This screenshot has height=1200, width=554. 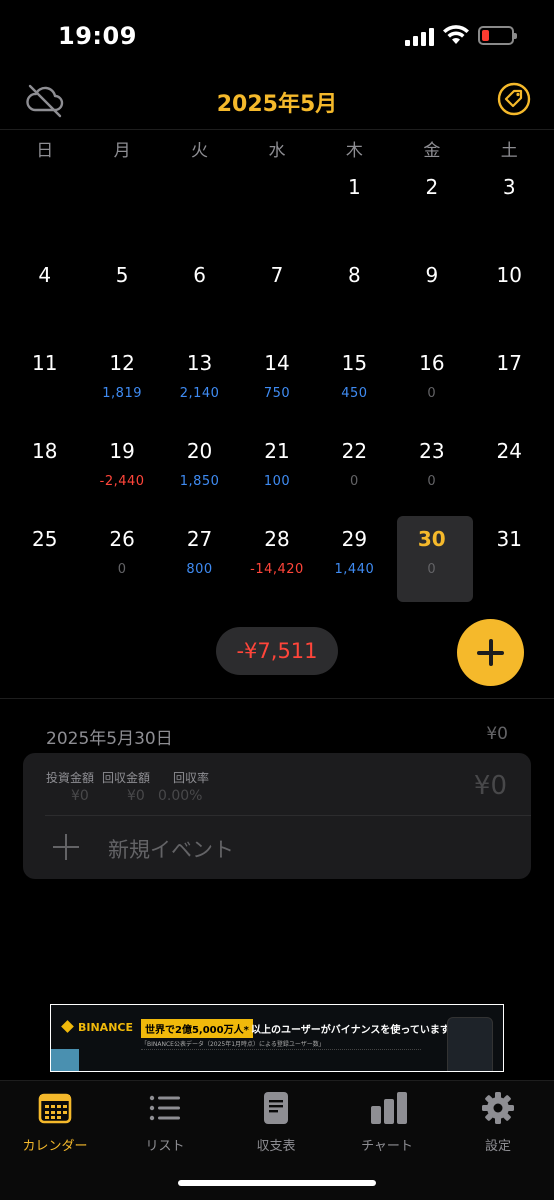 What do you see at coordinates (431, 298) in the screenshot?
I see `calendar-day: 9` at bounding box center [431, 298].